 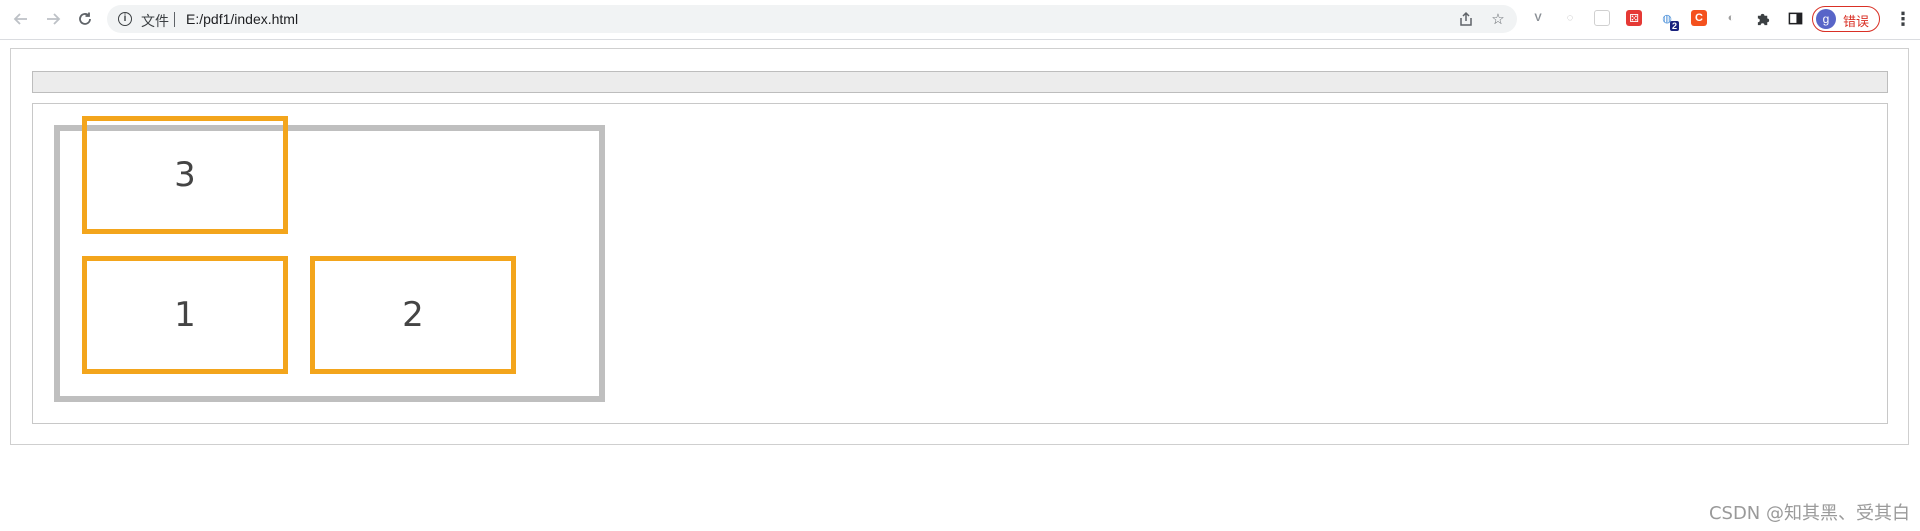 What do you see at coordinates (1466, 19) in the screenshot?
I see `share-icon` at bounding box center [1466, 19].